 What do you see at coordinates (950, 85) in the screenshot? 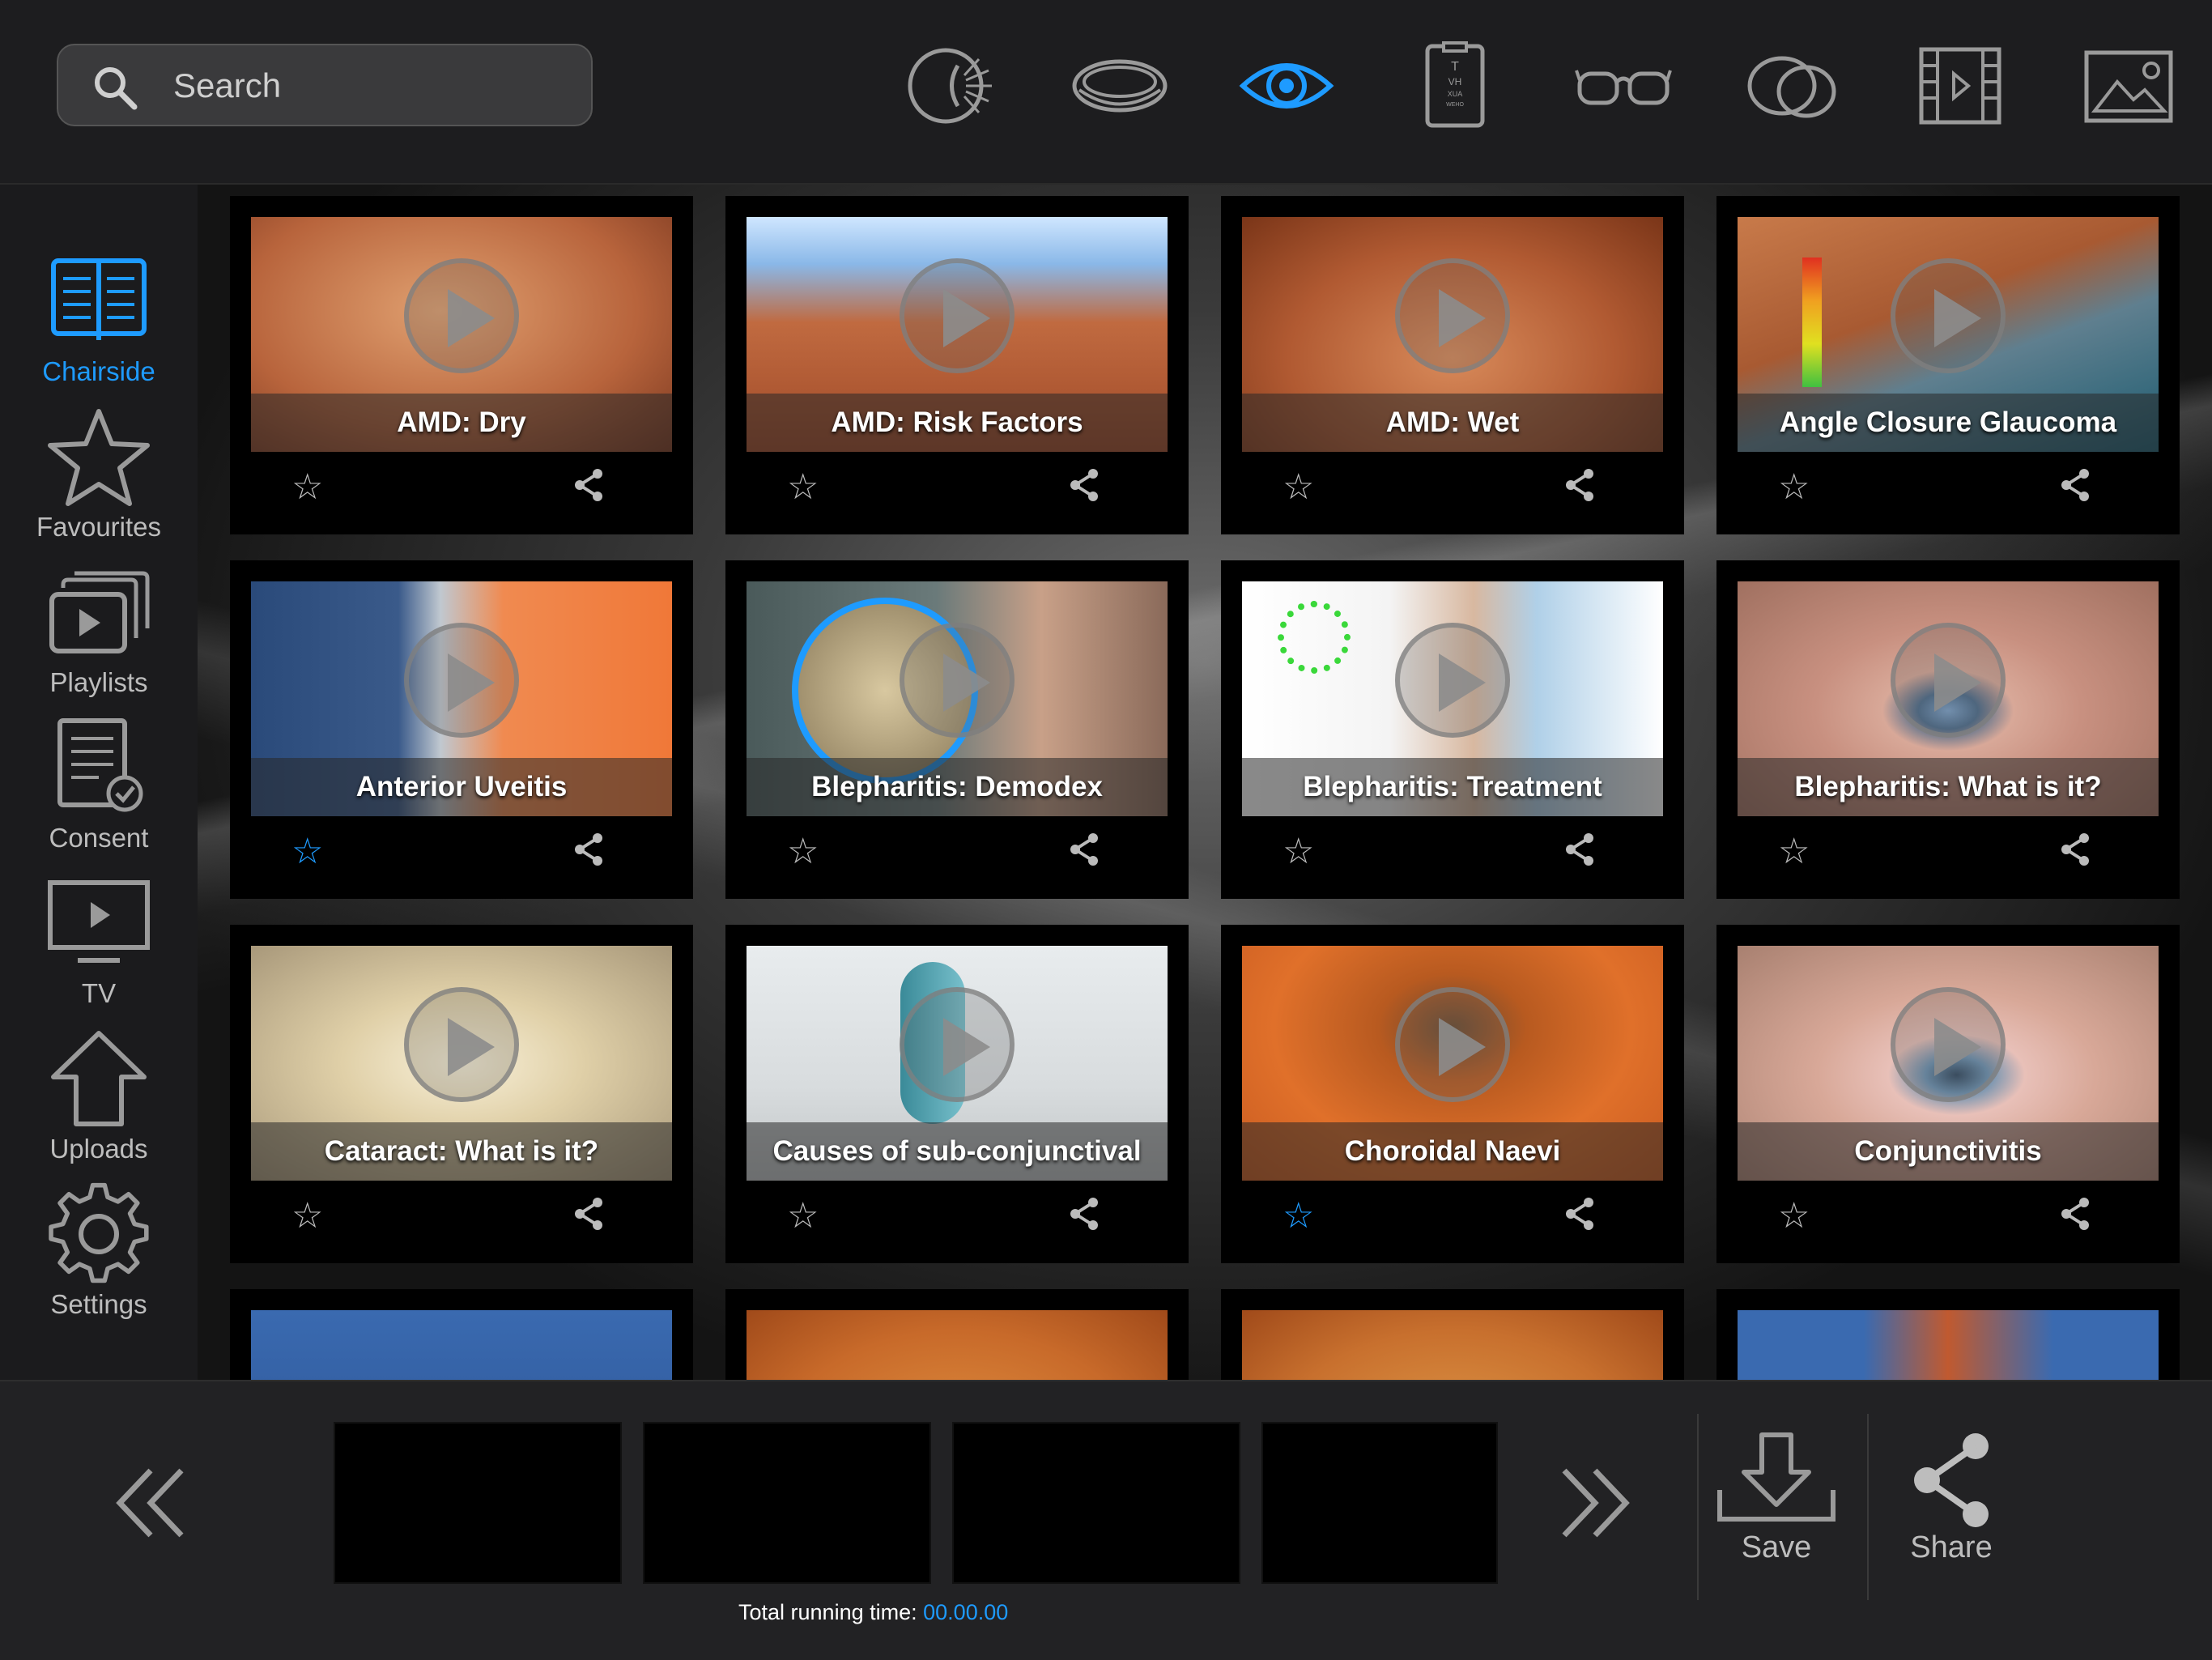
I see `anatomy-icon` at bounding box center [950, 85].